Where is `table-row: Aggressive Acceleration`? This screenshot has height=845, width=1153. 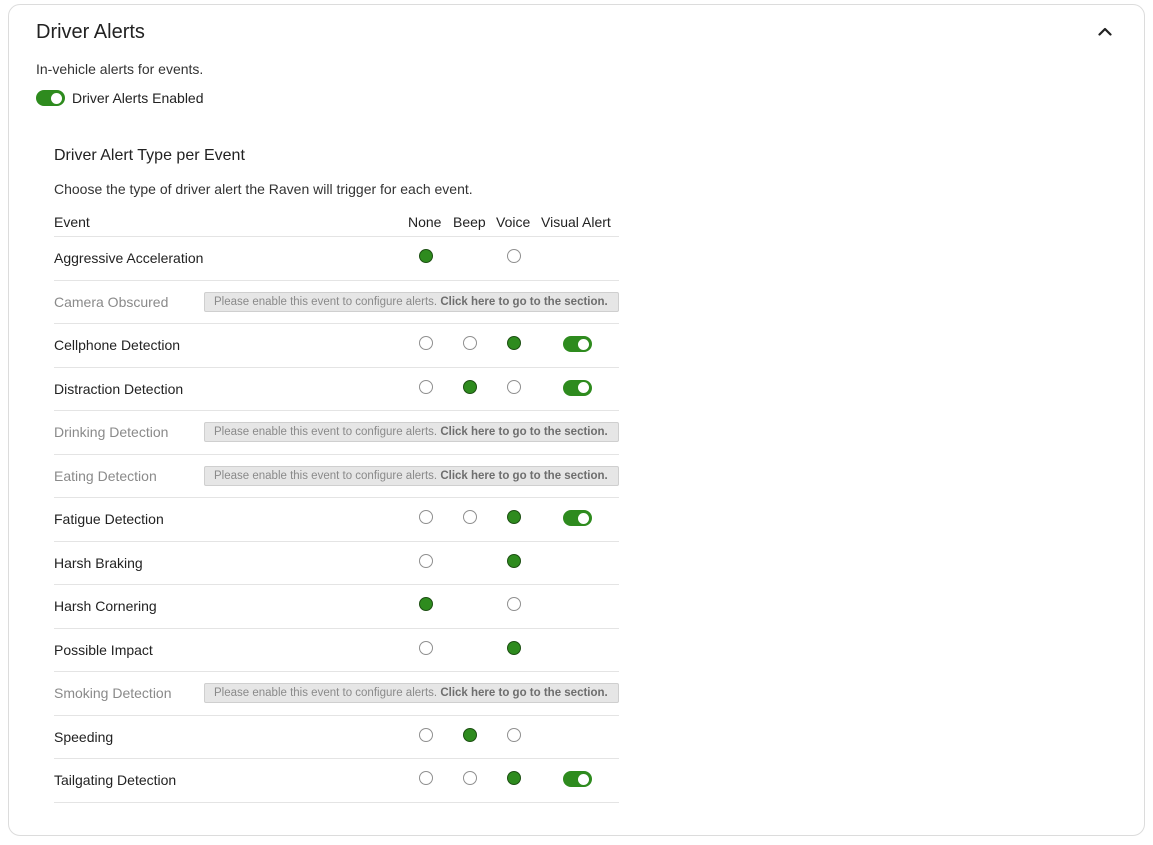
table-row: Aggressive Acceleration is located at coordinates (336, 259).